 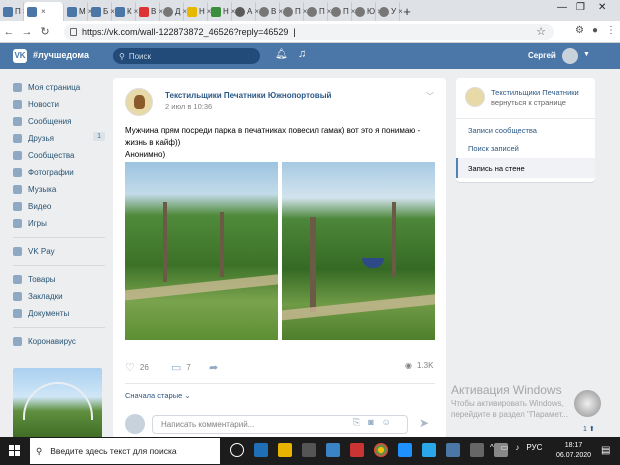 I want to click on sidebar-item: Сообщения, so click(x=59, y=121).